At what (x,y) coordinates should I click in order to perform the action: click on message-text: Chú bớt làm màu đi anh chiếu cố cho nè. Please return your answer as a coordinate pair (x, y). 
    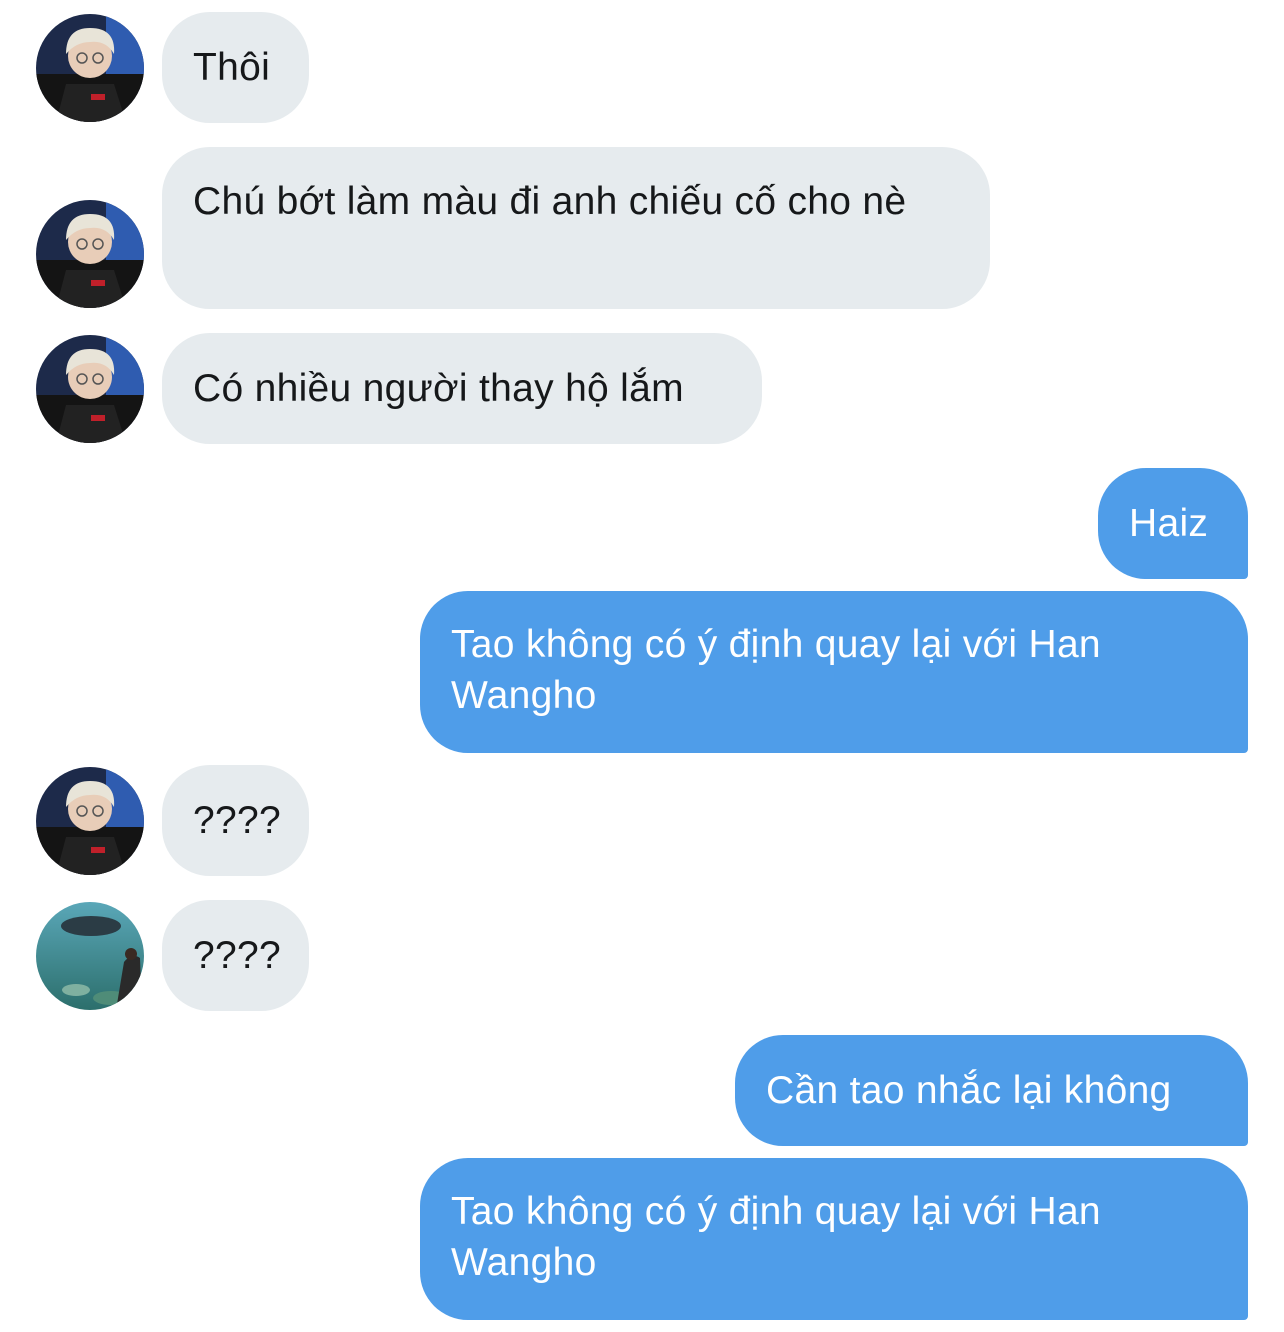
    Looking at the image, I should click on (550, 201).